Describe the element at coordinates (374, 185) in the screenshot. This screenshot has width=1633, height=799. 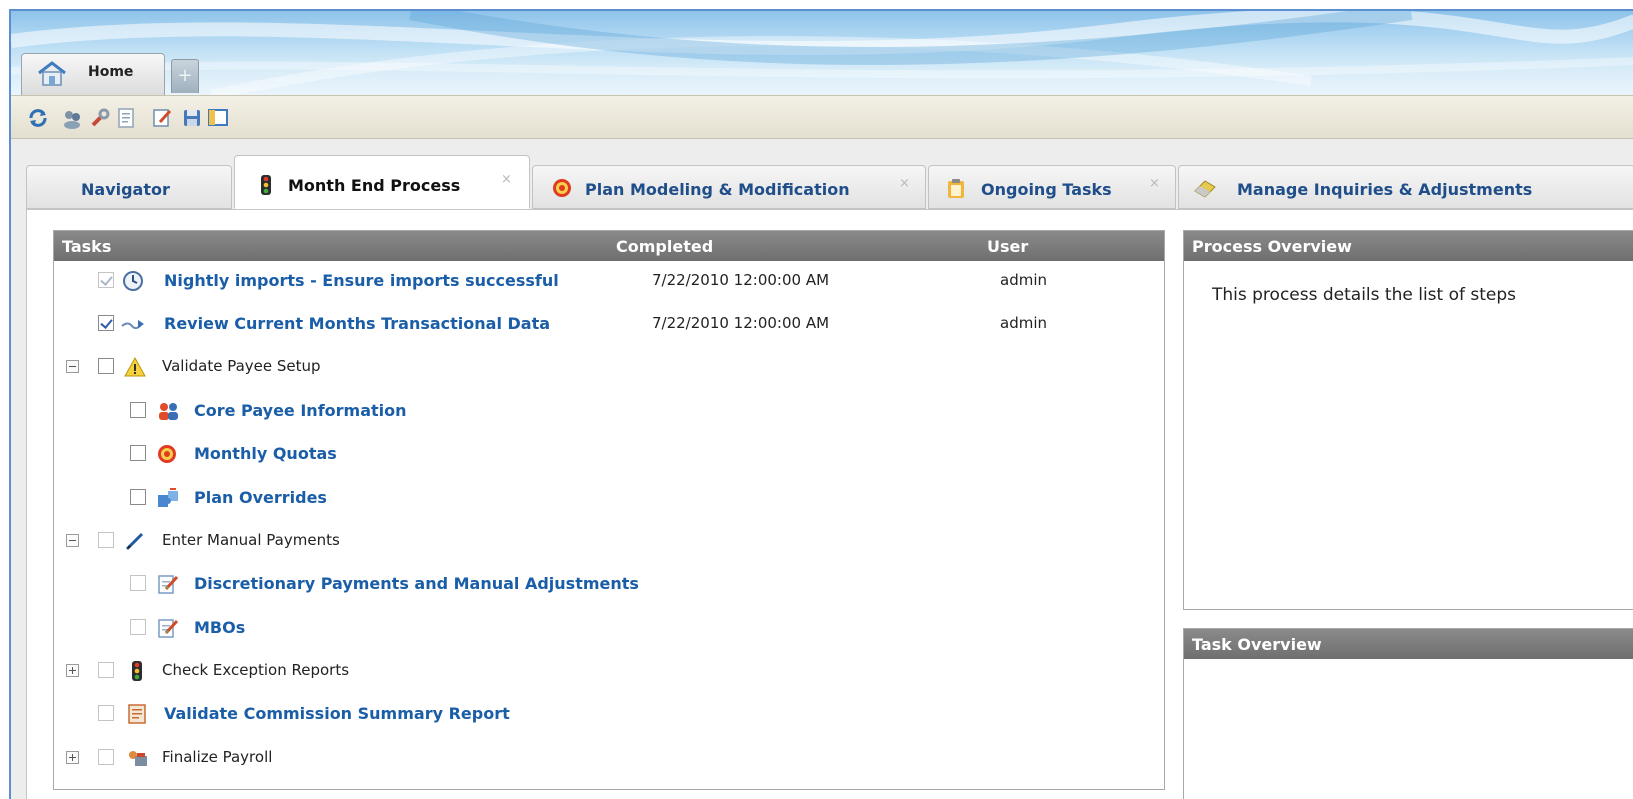
I see `tab-label: Month End Process` at that location.